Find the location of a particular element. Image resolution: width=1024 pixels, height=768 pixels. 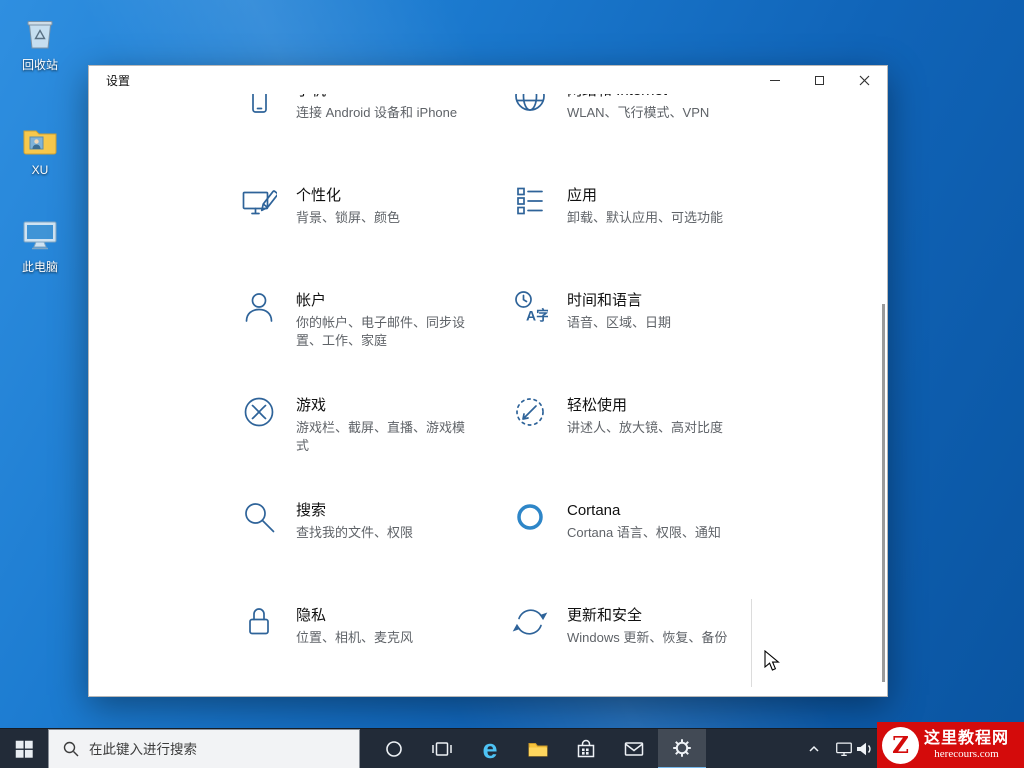

cortana-circle-icon is located at coordinates (394, 749).